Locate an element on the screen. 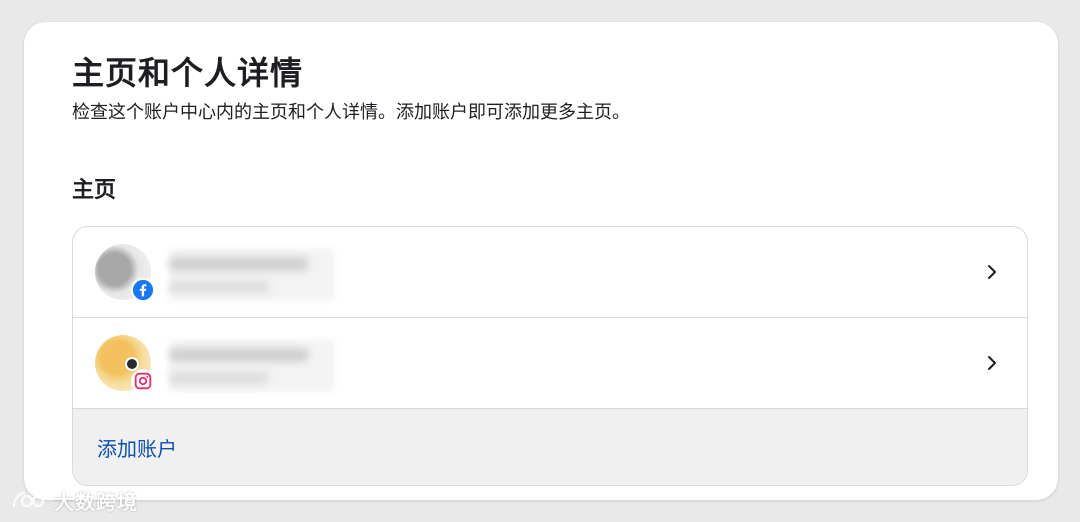 The image size is (1080, 522). watermark-logo-icon is located at coordinates (28, 499).